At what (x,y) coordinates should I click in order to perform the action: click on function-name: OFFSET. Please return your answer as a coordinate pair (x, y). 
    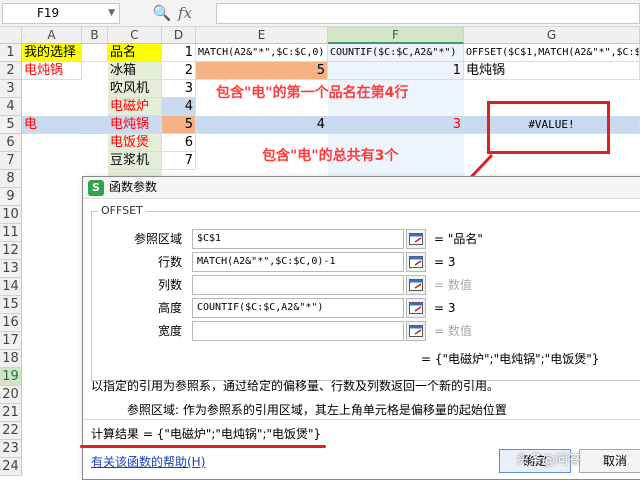
    Looking at the image, I should click on (122, 210).